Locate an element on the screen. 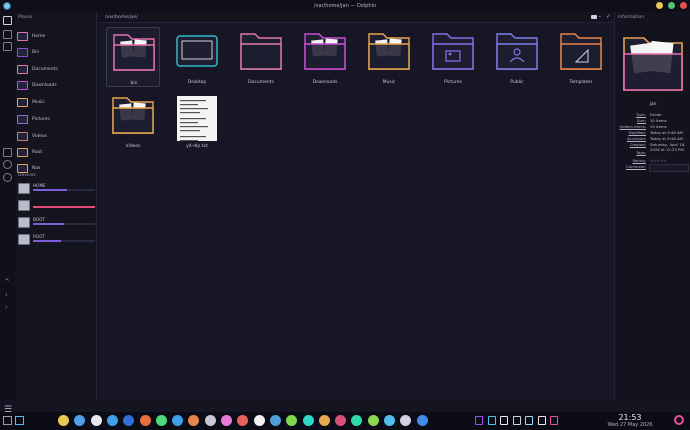 The height and width of the screenshot is (430, 690). file-item-pictures: Pictures is located at coordinates (453, 57).